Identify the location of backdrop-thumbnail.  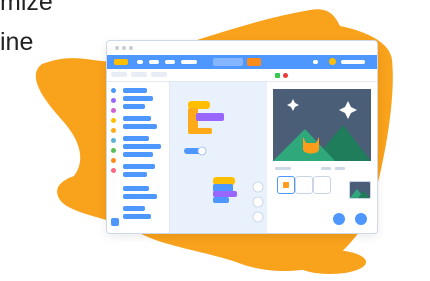
(360, 190).